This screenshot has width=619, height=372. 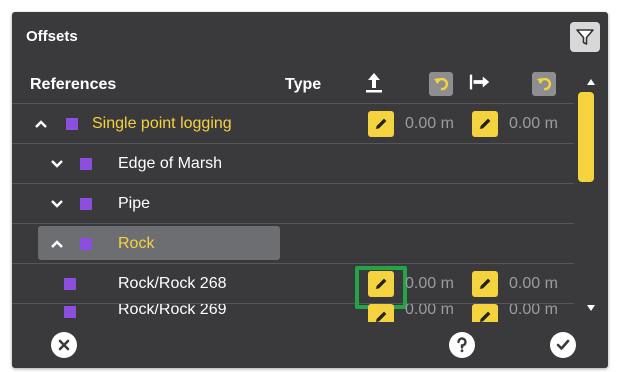 I want to click on title-bar: Offsets, so click(x=310, y=38).